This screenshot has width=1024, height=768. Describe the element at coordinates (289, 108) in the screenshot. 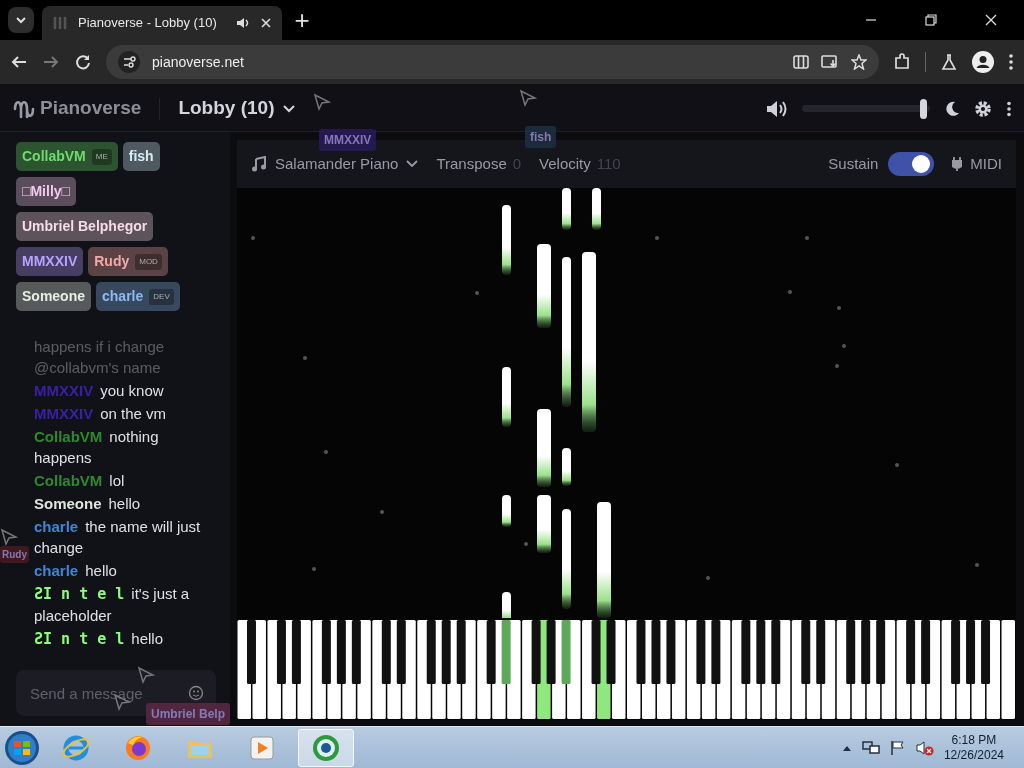

I see `chevron-down-icon` at that location.